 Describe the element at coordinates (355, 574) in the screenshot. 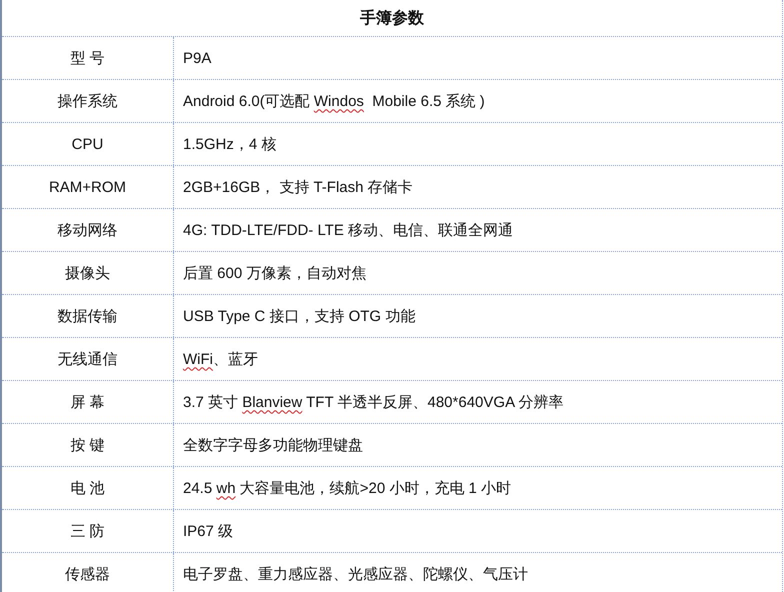

I see `spec-value: 电子罗盘、重力感应器、光感应器、陀螺仪、气压计` at that location.